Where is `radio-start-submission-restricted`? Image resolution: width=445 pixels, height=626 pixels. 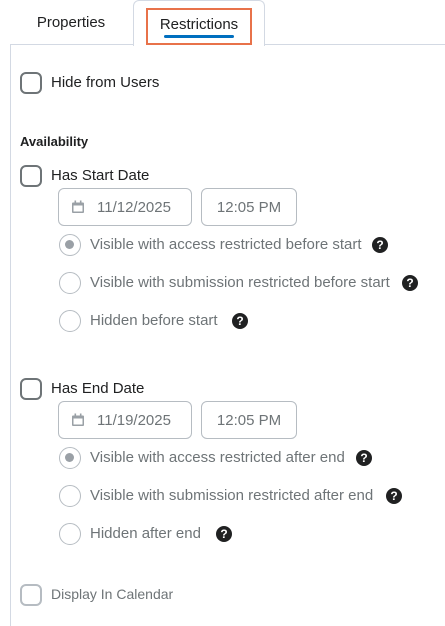 radio-start-submission-restricted is located at coordinates (70, 283).